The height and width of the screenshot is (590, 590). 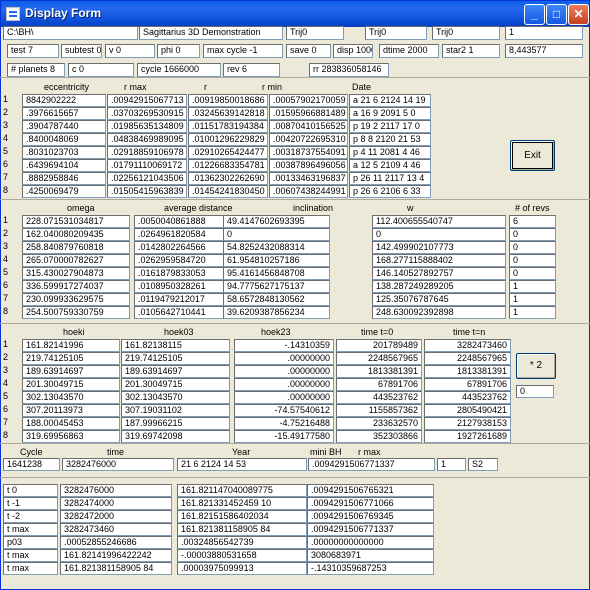 I want to click on summary-field-1: 3282476000, so click(x=118, y=464).